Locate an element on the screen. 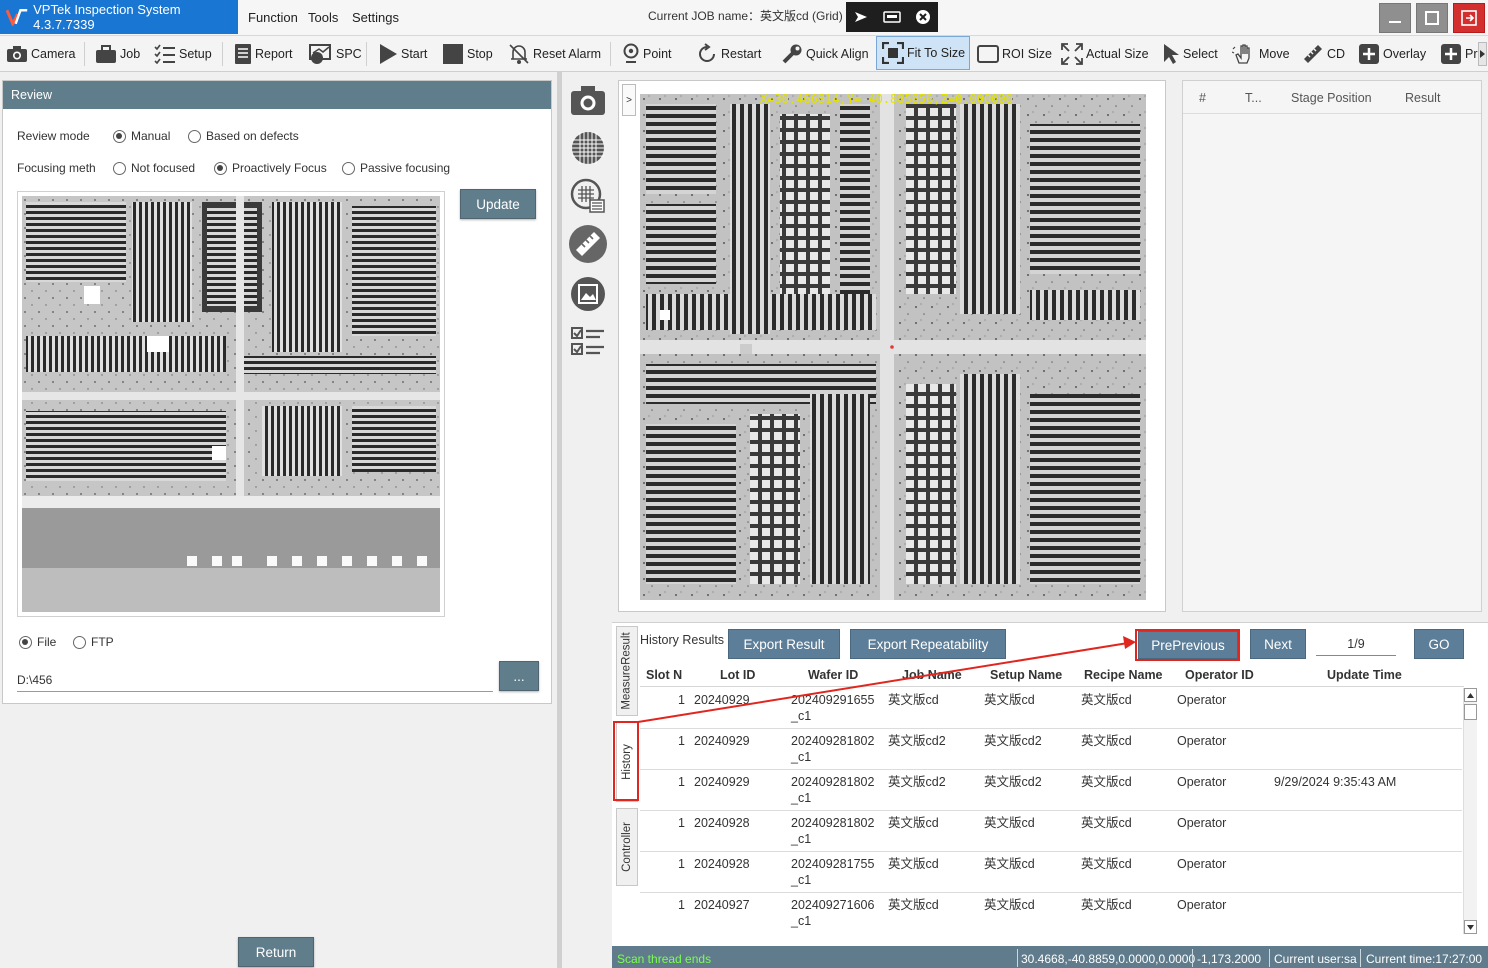 The width and height of the screenshot is (1488, 968). maximize-button is located at coordinates (1432, 18).